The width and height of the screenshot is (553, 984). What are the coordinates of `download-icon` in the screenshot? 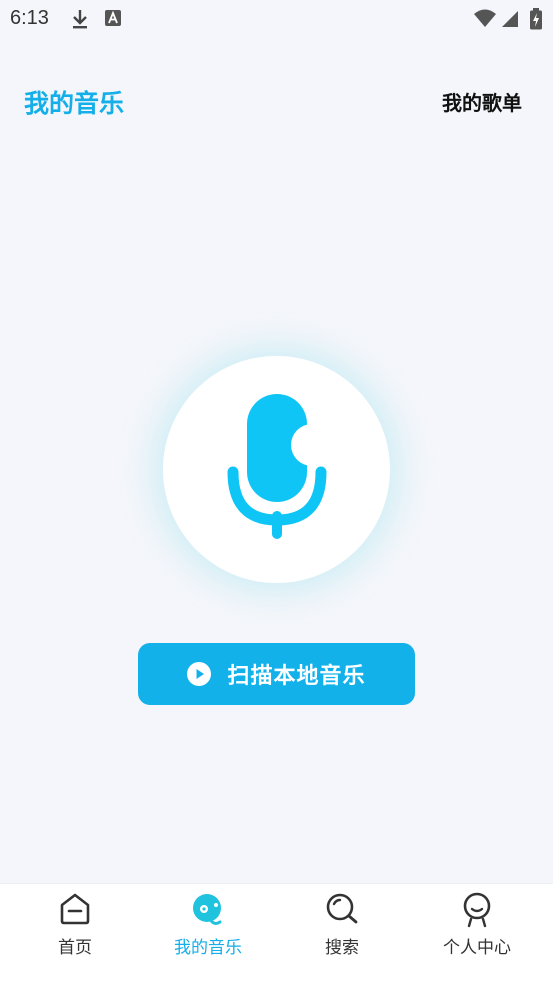 It's located at (80, 21).